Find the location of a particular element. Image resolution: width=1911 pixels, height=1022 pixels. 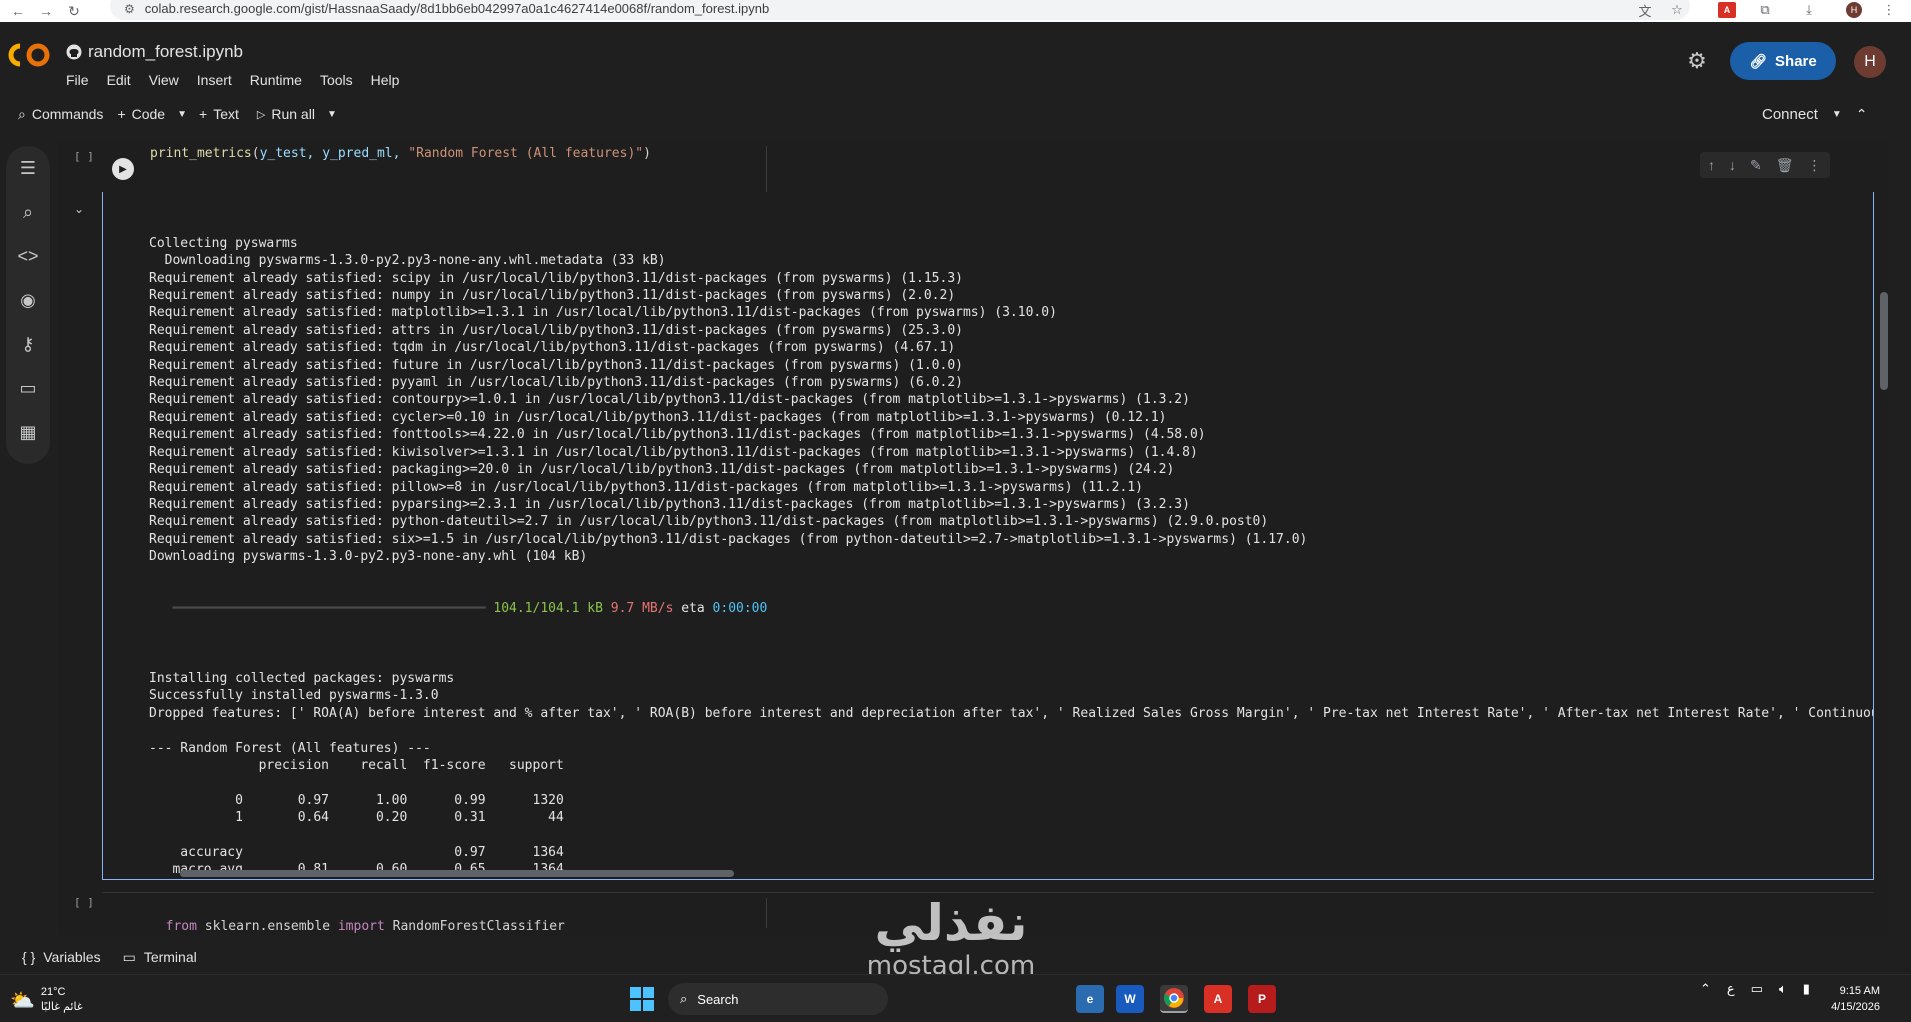

connect-label: Connect is located at coordinates (1790, 114).